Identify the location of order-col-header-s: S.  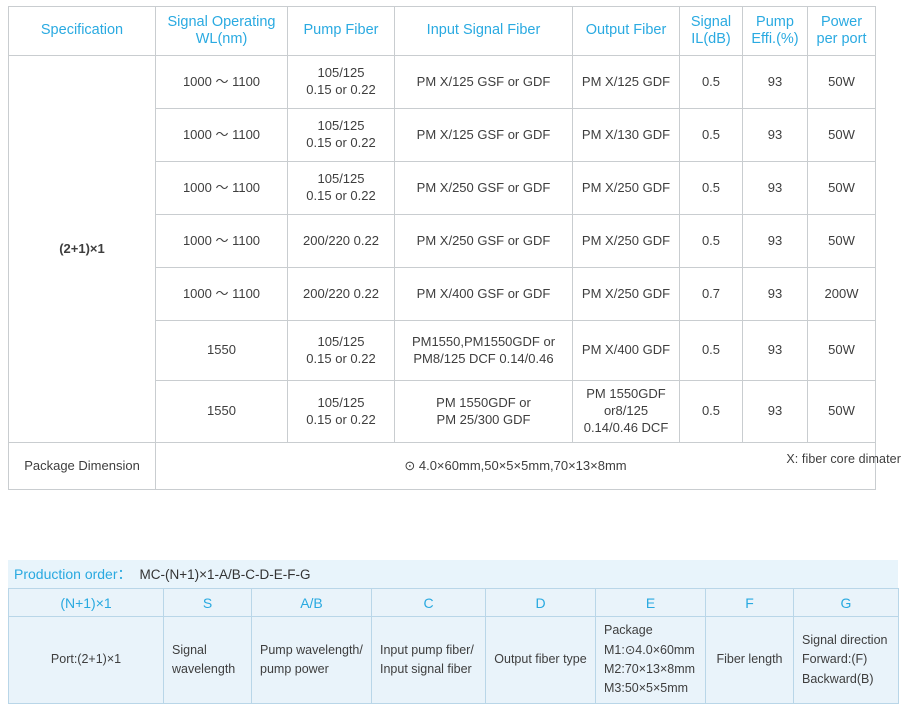
(207, 602).